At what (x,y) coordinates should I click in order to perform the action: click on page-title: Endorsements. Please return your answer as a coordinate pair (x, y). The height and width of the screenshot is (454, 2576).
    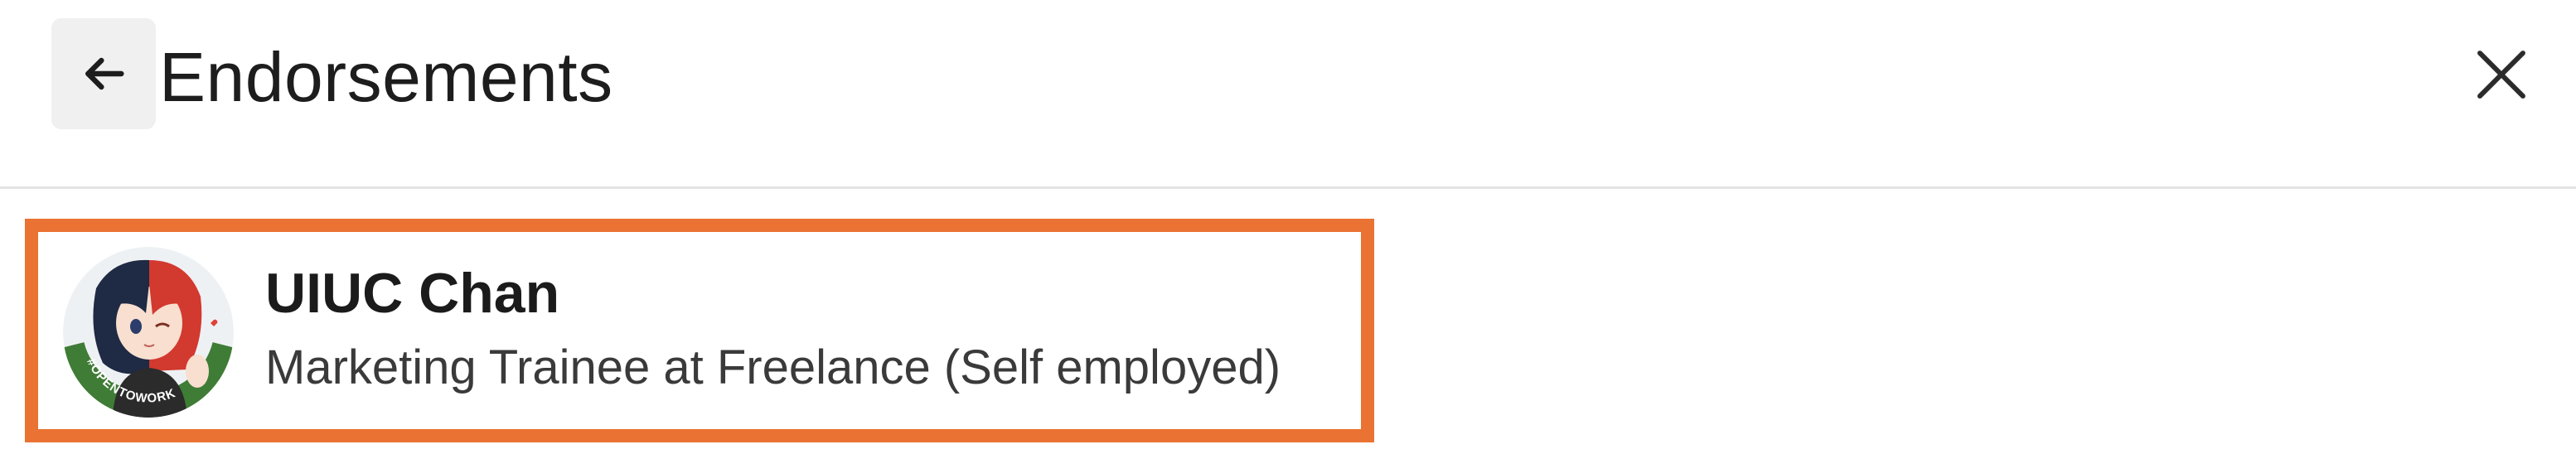
    Looking at the image, I should click on (386, 77).